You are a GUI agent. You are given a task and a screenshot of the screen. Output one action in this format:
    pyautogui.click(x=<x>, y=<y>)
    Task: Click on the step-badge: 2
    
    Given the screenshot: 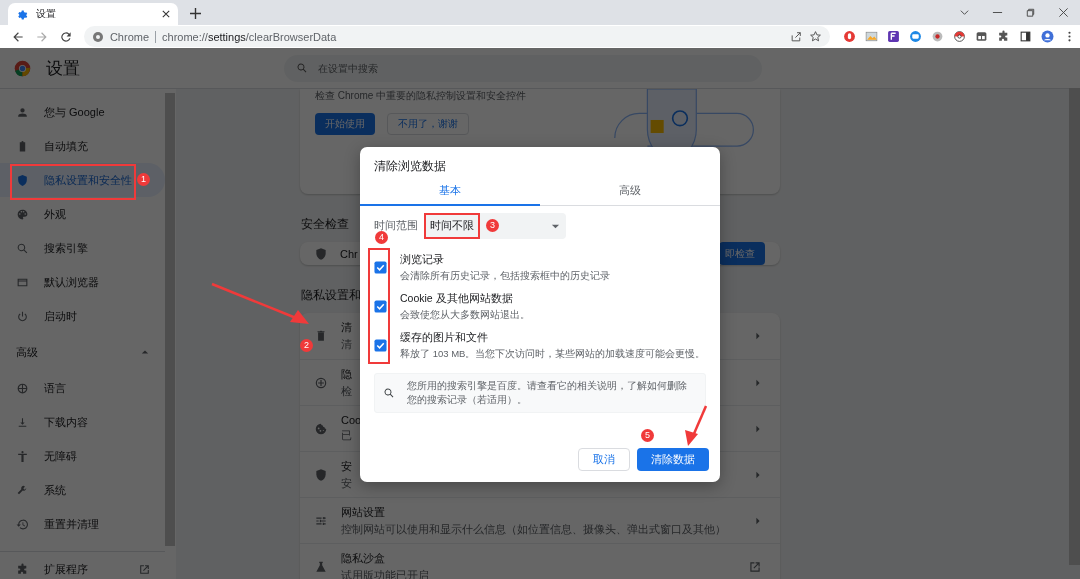 What is the action you would take?
    pyautogui.click(x=306, y=345)
    